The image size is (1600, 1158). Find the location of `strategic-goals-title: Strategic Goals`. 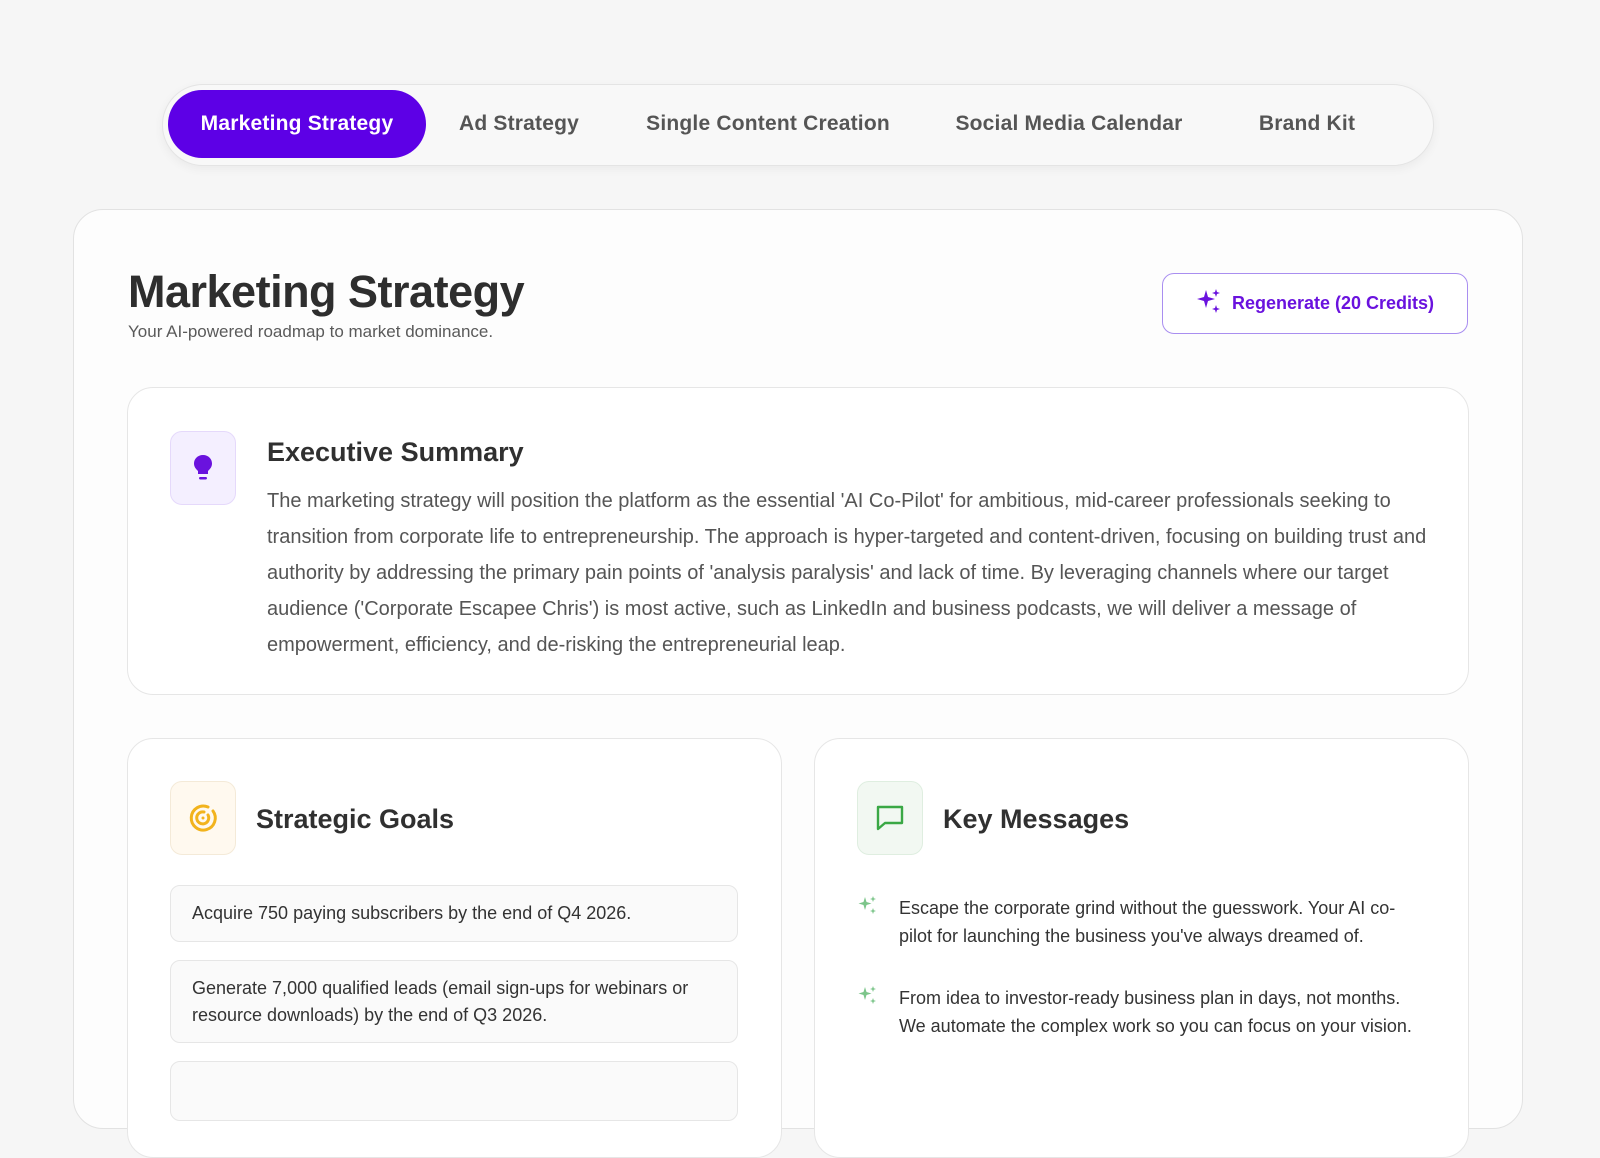

strategic-goals-title: Strategic Goals is located at coordinates (355, 819).